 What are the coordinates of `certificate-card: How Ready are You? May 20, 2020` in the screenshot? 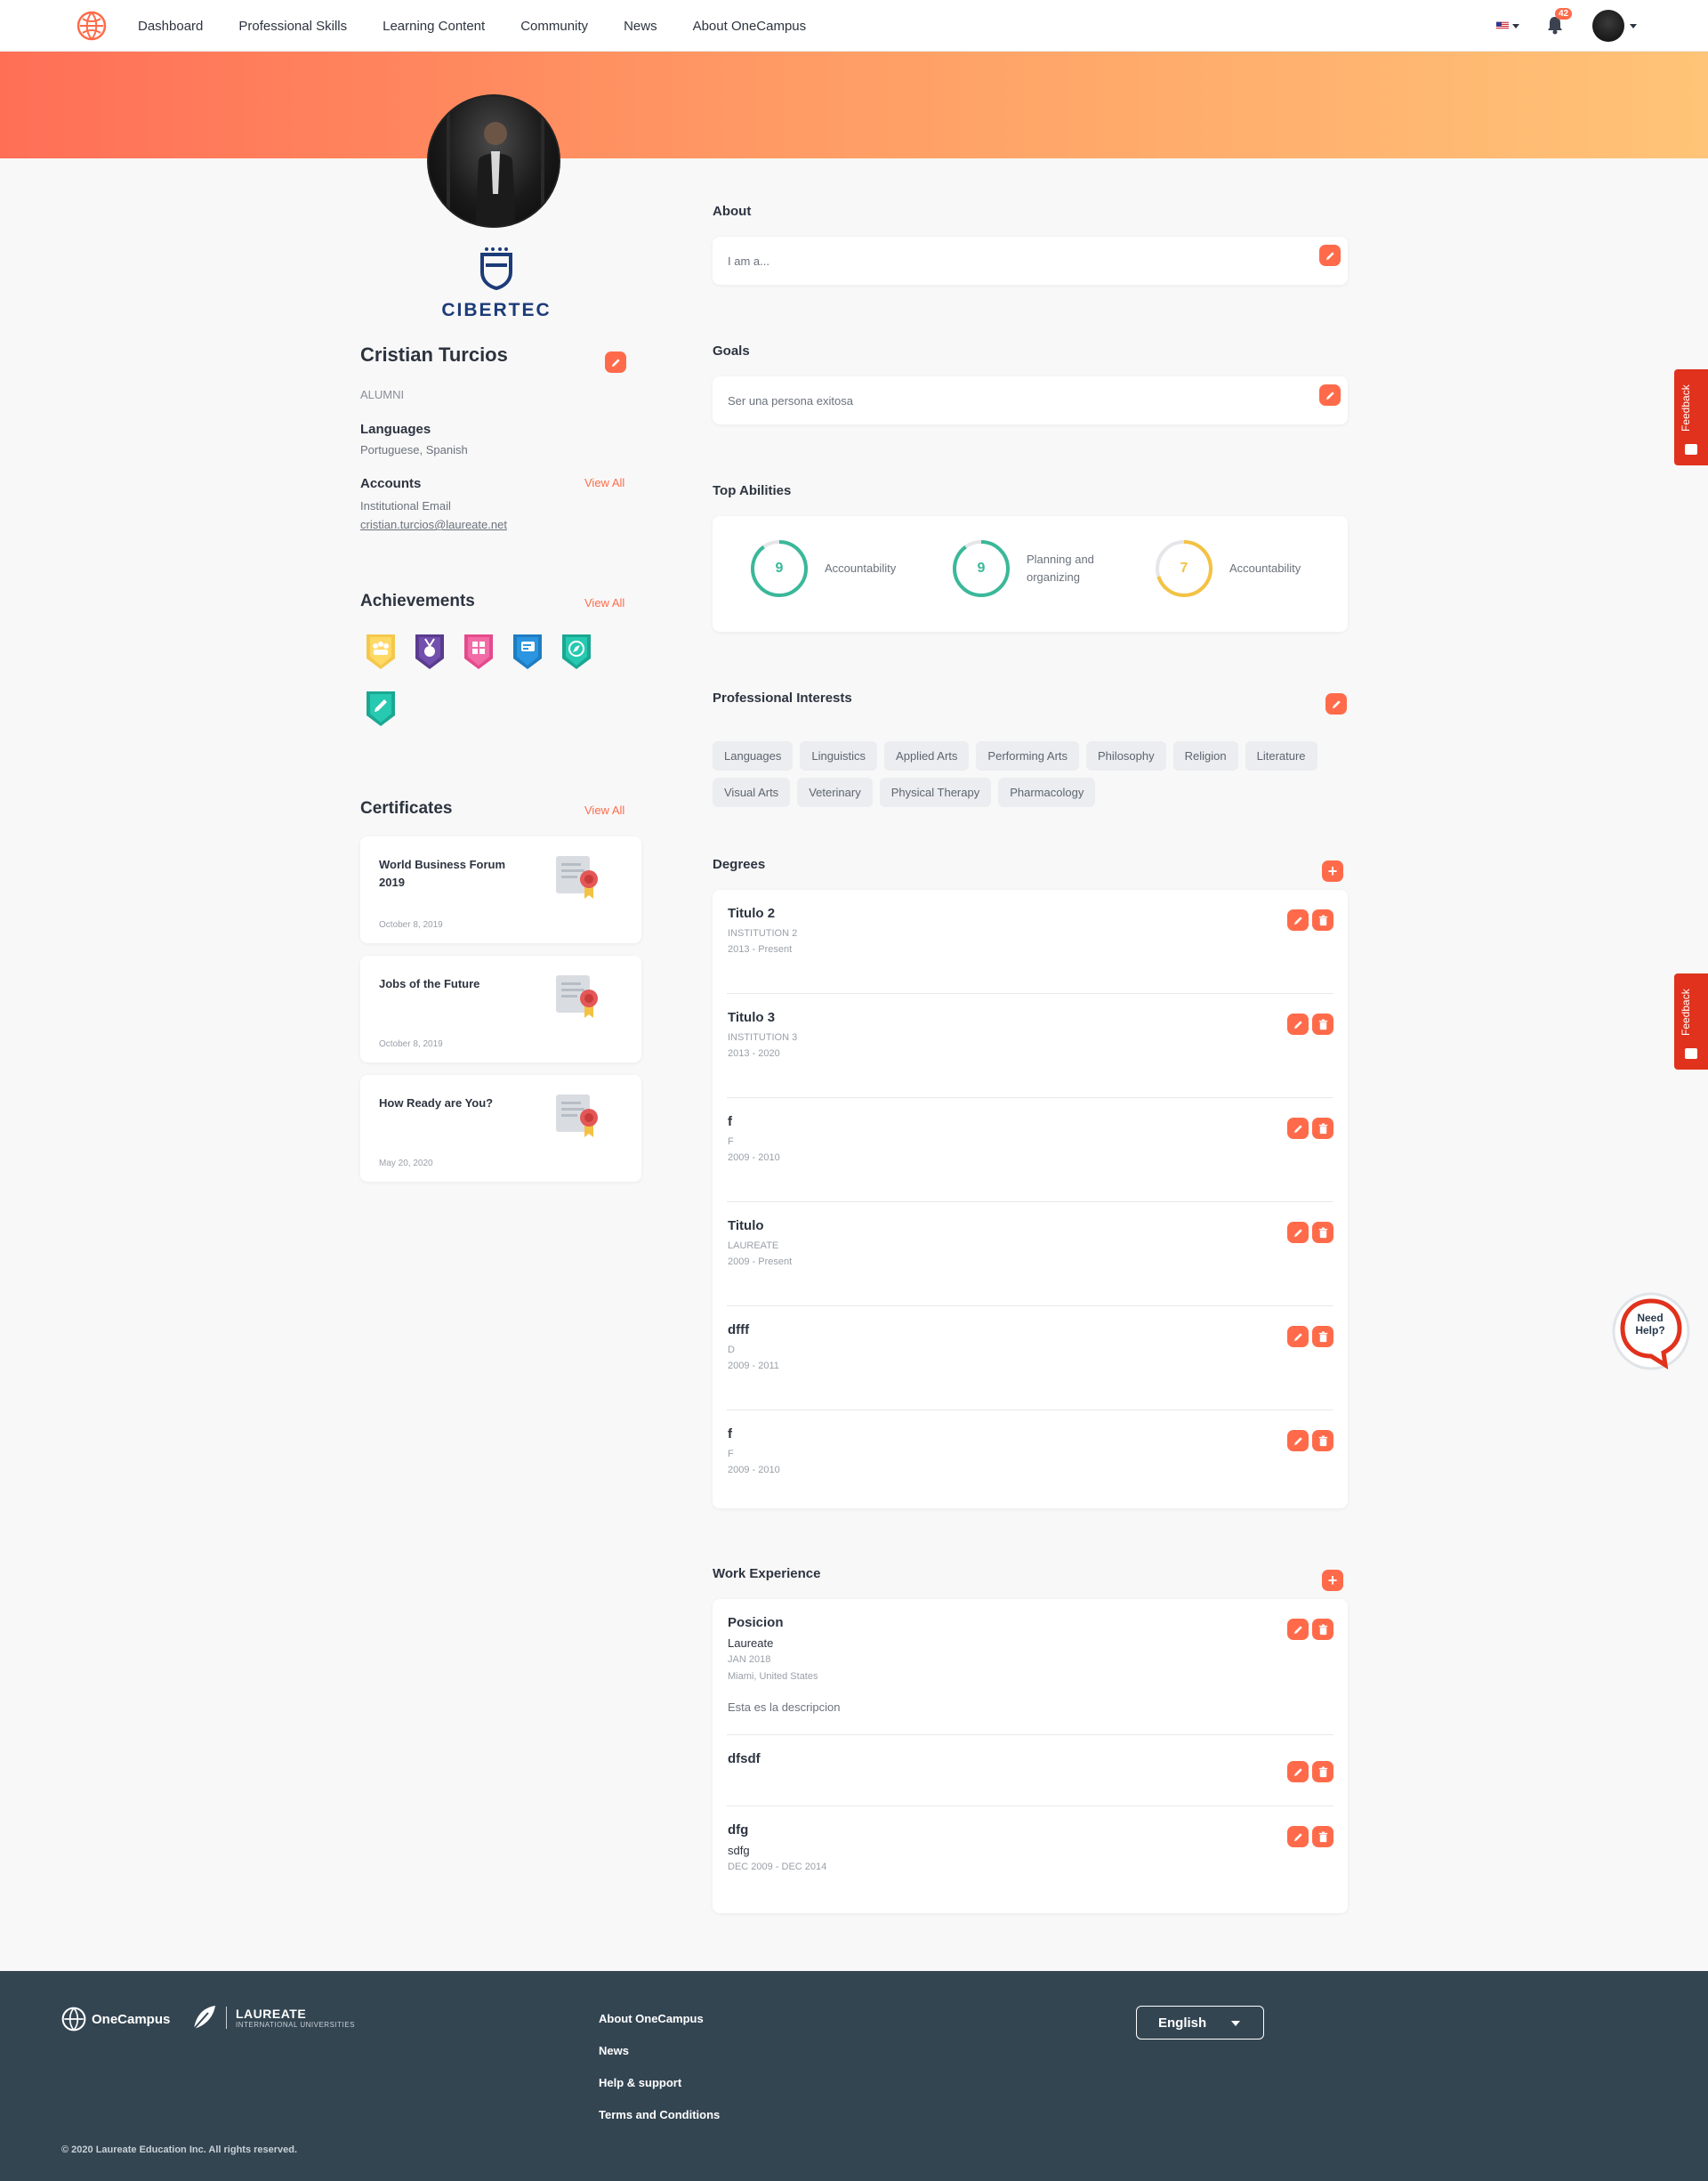 It's located at (500, 1128).